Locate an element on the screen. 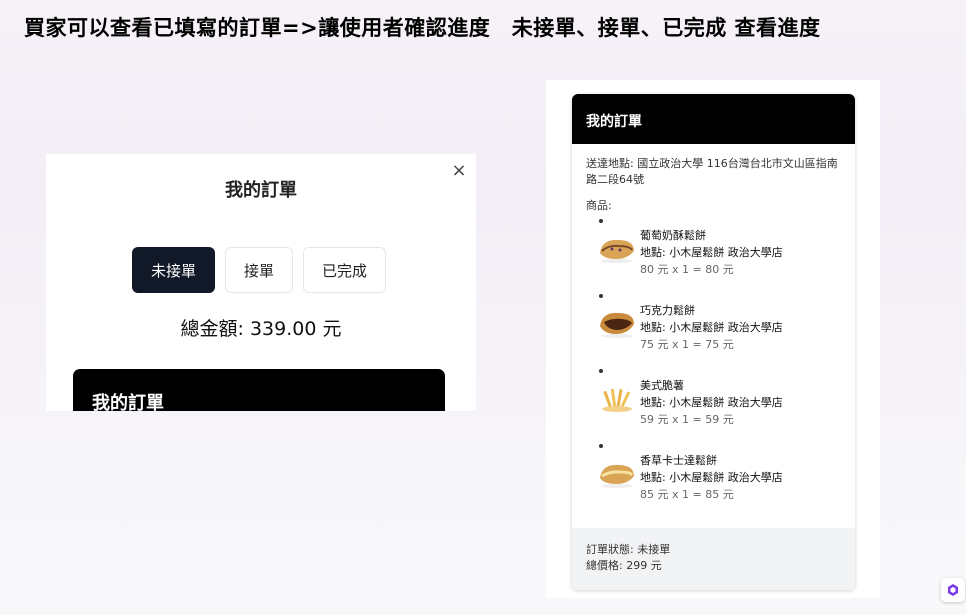 The image size is (966, 615). app-badge-icon is located at coordinates (953, 590).